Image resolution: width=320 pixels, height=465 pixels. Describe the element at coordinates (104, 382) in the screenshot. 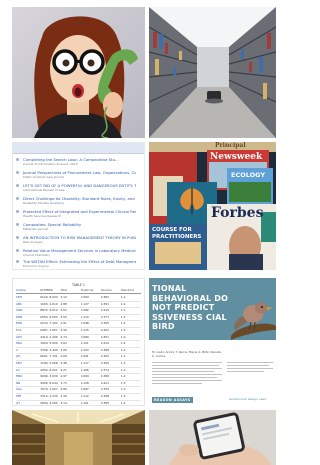

I see `table-cell: 0.421` at that location.